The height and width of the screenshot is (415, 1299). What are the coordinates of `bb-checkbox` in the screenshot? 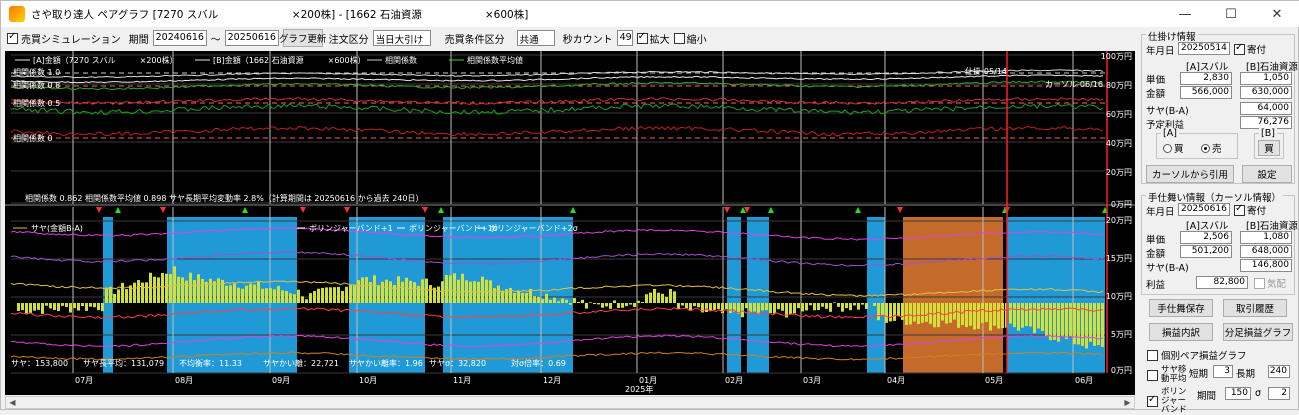 It's located at (1152, 401).